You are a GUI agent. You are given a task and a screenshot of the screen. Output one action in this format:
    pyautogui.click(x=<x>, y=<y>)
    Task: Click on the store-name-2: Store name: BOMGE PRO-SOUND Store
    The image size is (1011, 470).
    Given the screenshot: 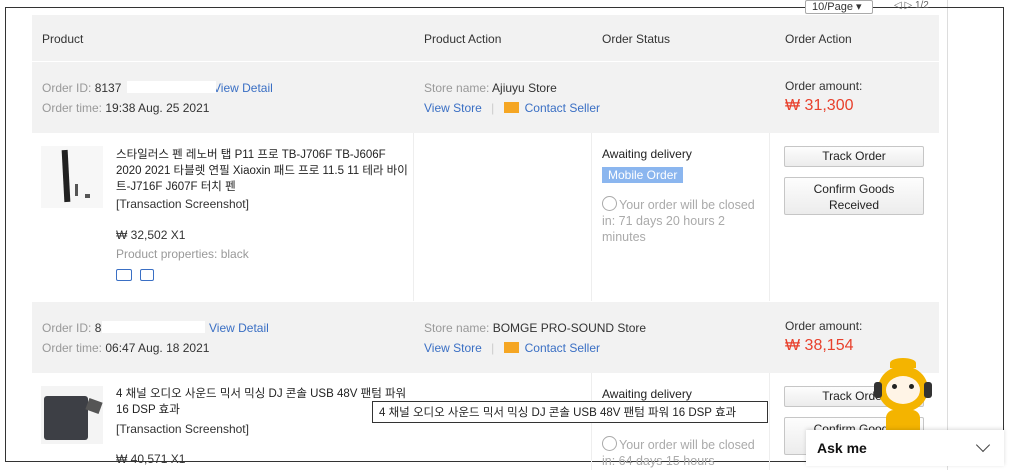 What is the action you would take?
    pyautogui.click(x=535, y=328)
    